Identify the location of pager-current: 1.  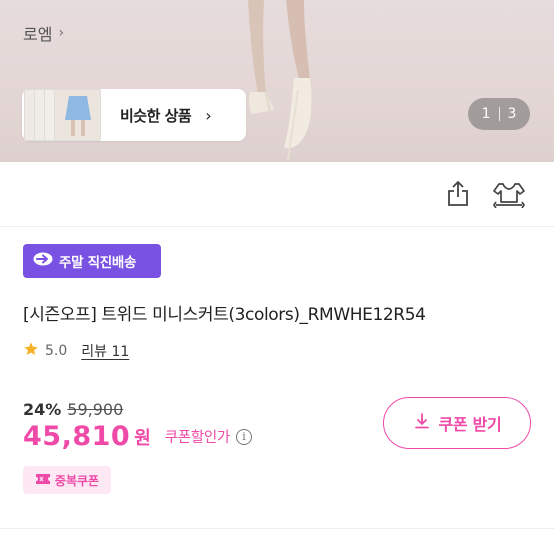
(486, 114).